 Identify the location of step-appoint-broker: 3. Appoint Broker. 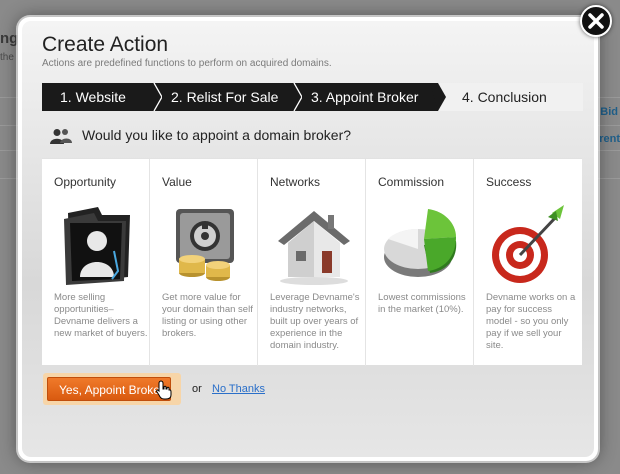
(366, 97).